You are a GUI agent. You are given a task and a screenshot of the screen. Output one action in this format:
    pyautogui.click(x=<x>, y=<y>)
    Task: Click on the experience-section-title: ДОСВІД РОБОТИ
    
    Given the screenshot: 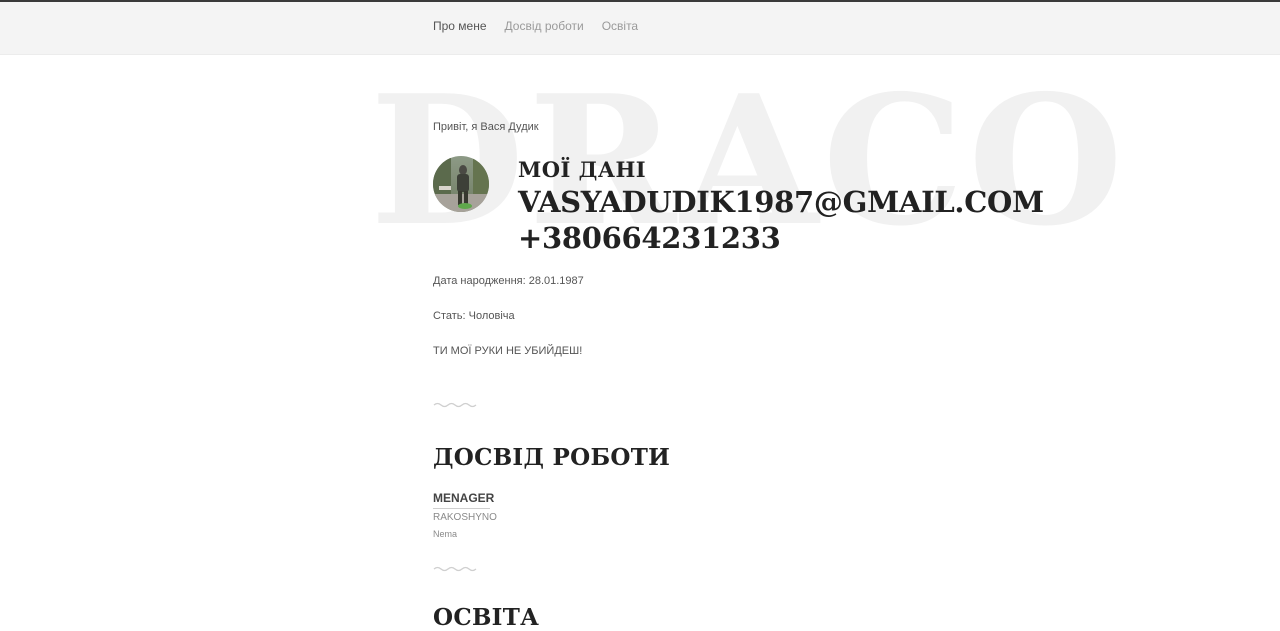 What is the action you would take?
    pyautogui.click(x=552, y=457)
    